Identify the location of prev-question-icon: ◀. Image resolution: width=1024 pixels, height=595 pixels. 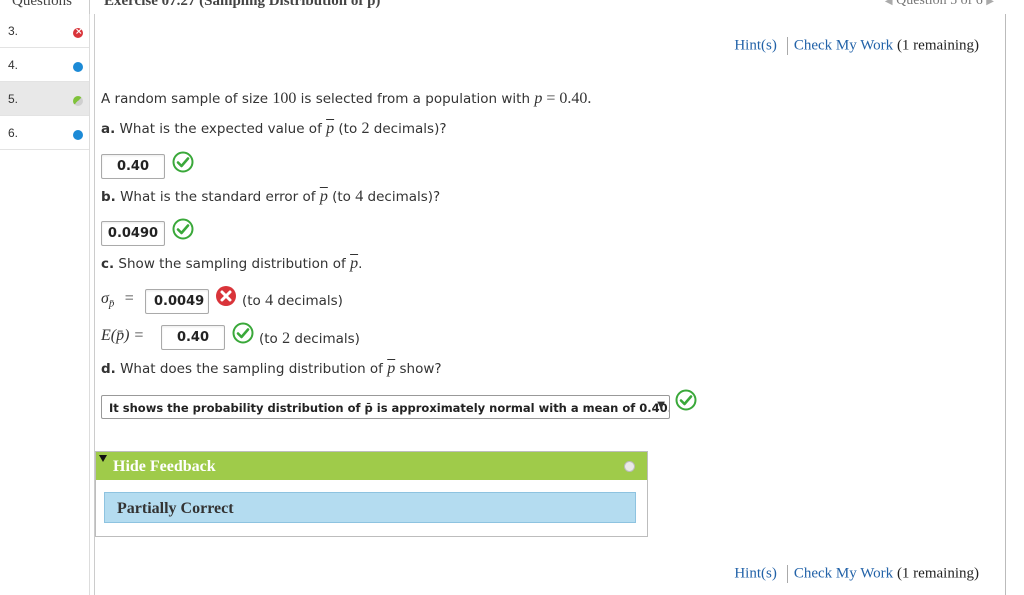
(889, 3).